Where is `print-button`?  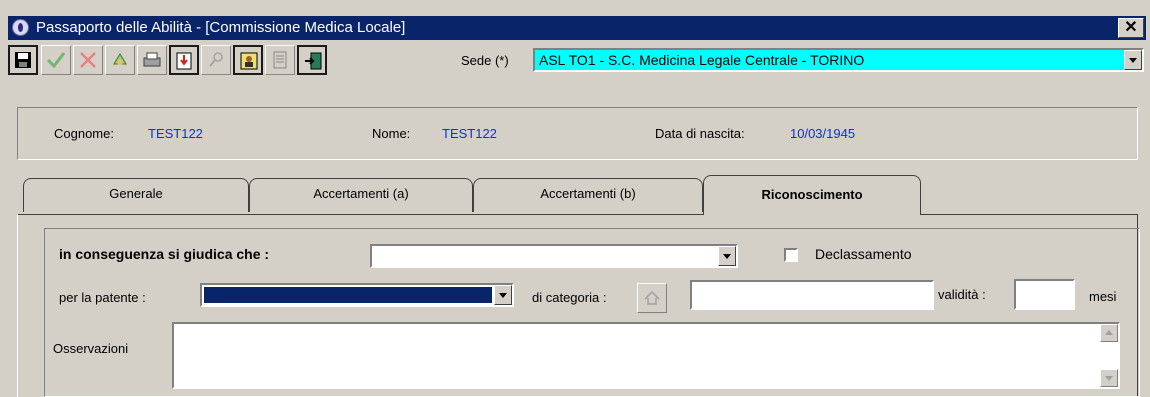
print-button is located at coordinates (152, 60).